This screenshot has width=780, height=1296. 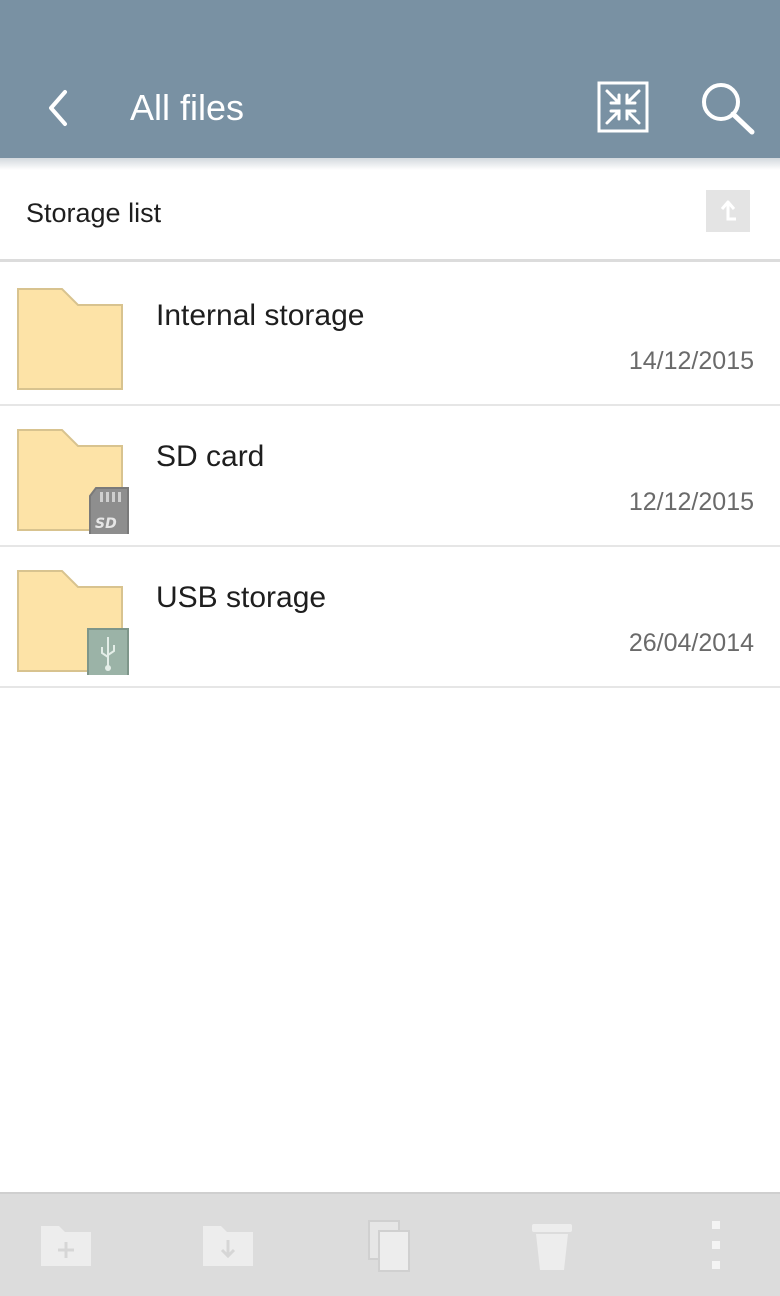 I want to click on back-button, so click(x=58, y=108).